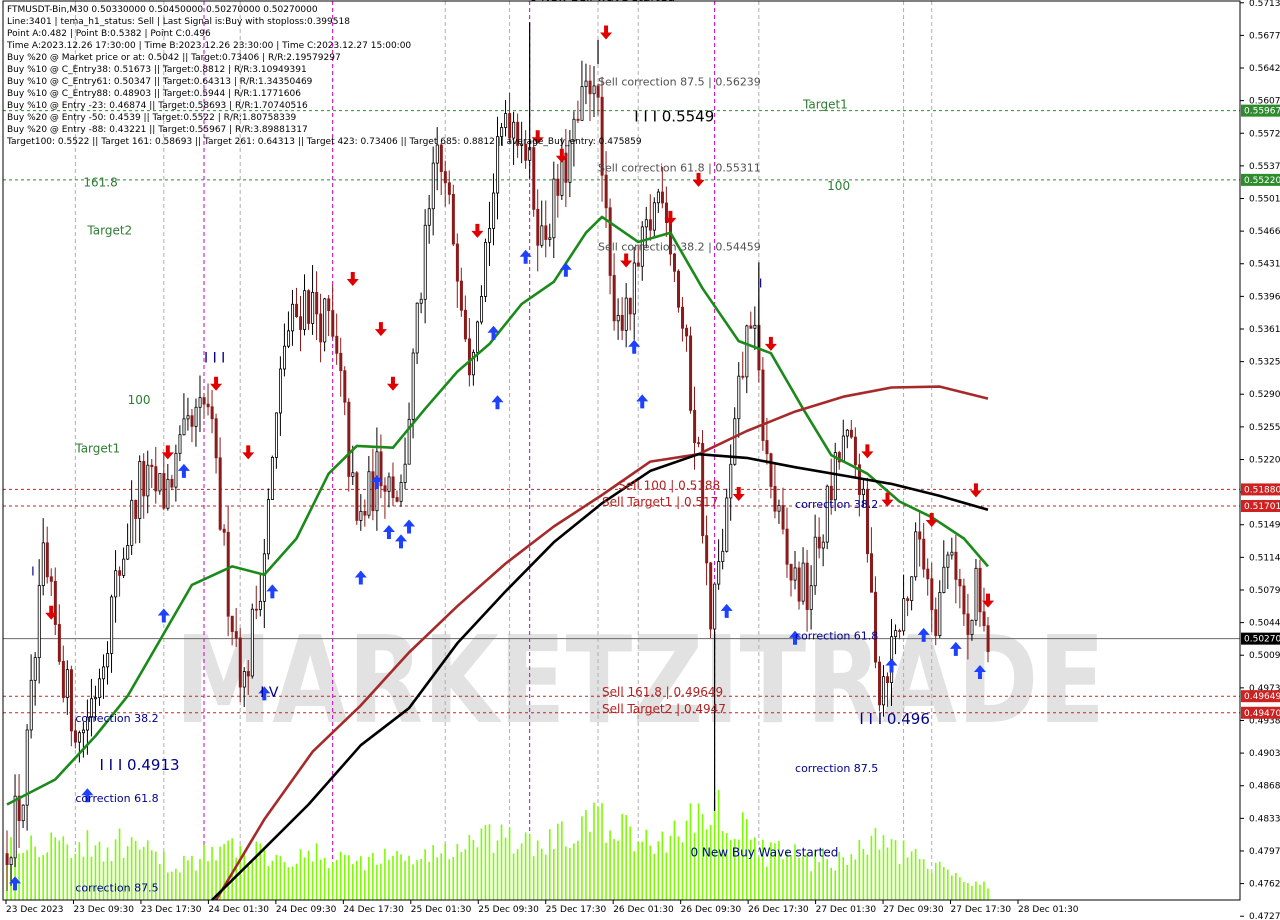  What do you see at coordinates (139, 765) in the screenshot?
I see `point-a-label: I I I 0.4913` at bounding box center [139, 765].